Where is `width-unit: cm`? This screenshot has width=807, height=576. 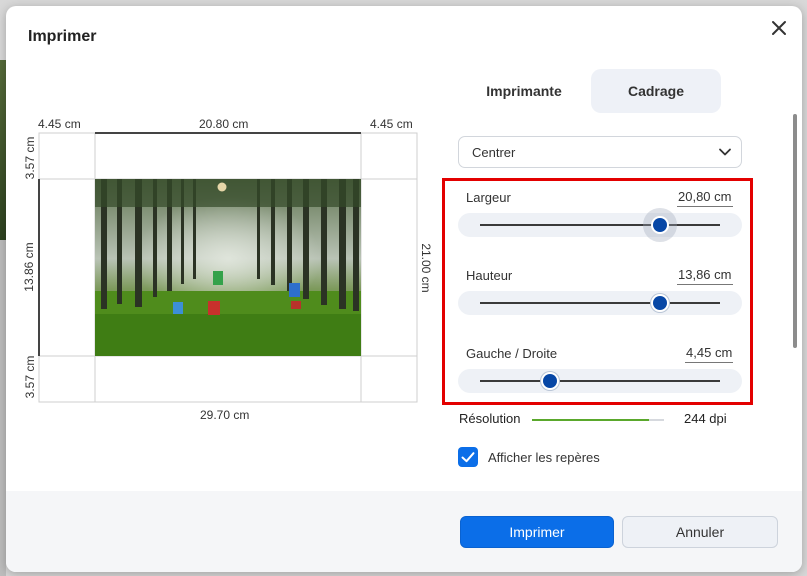
width-unit: cm is located at coordinates (723, 196).